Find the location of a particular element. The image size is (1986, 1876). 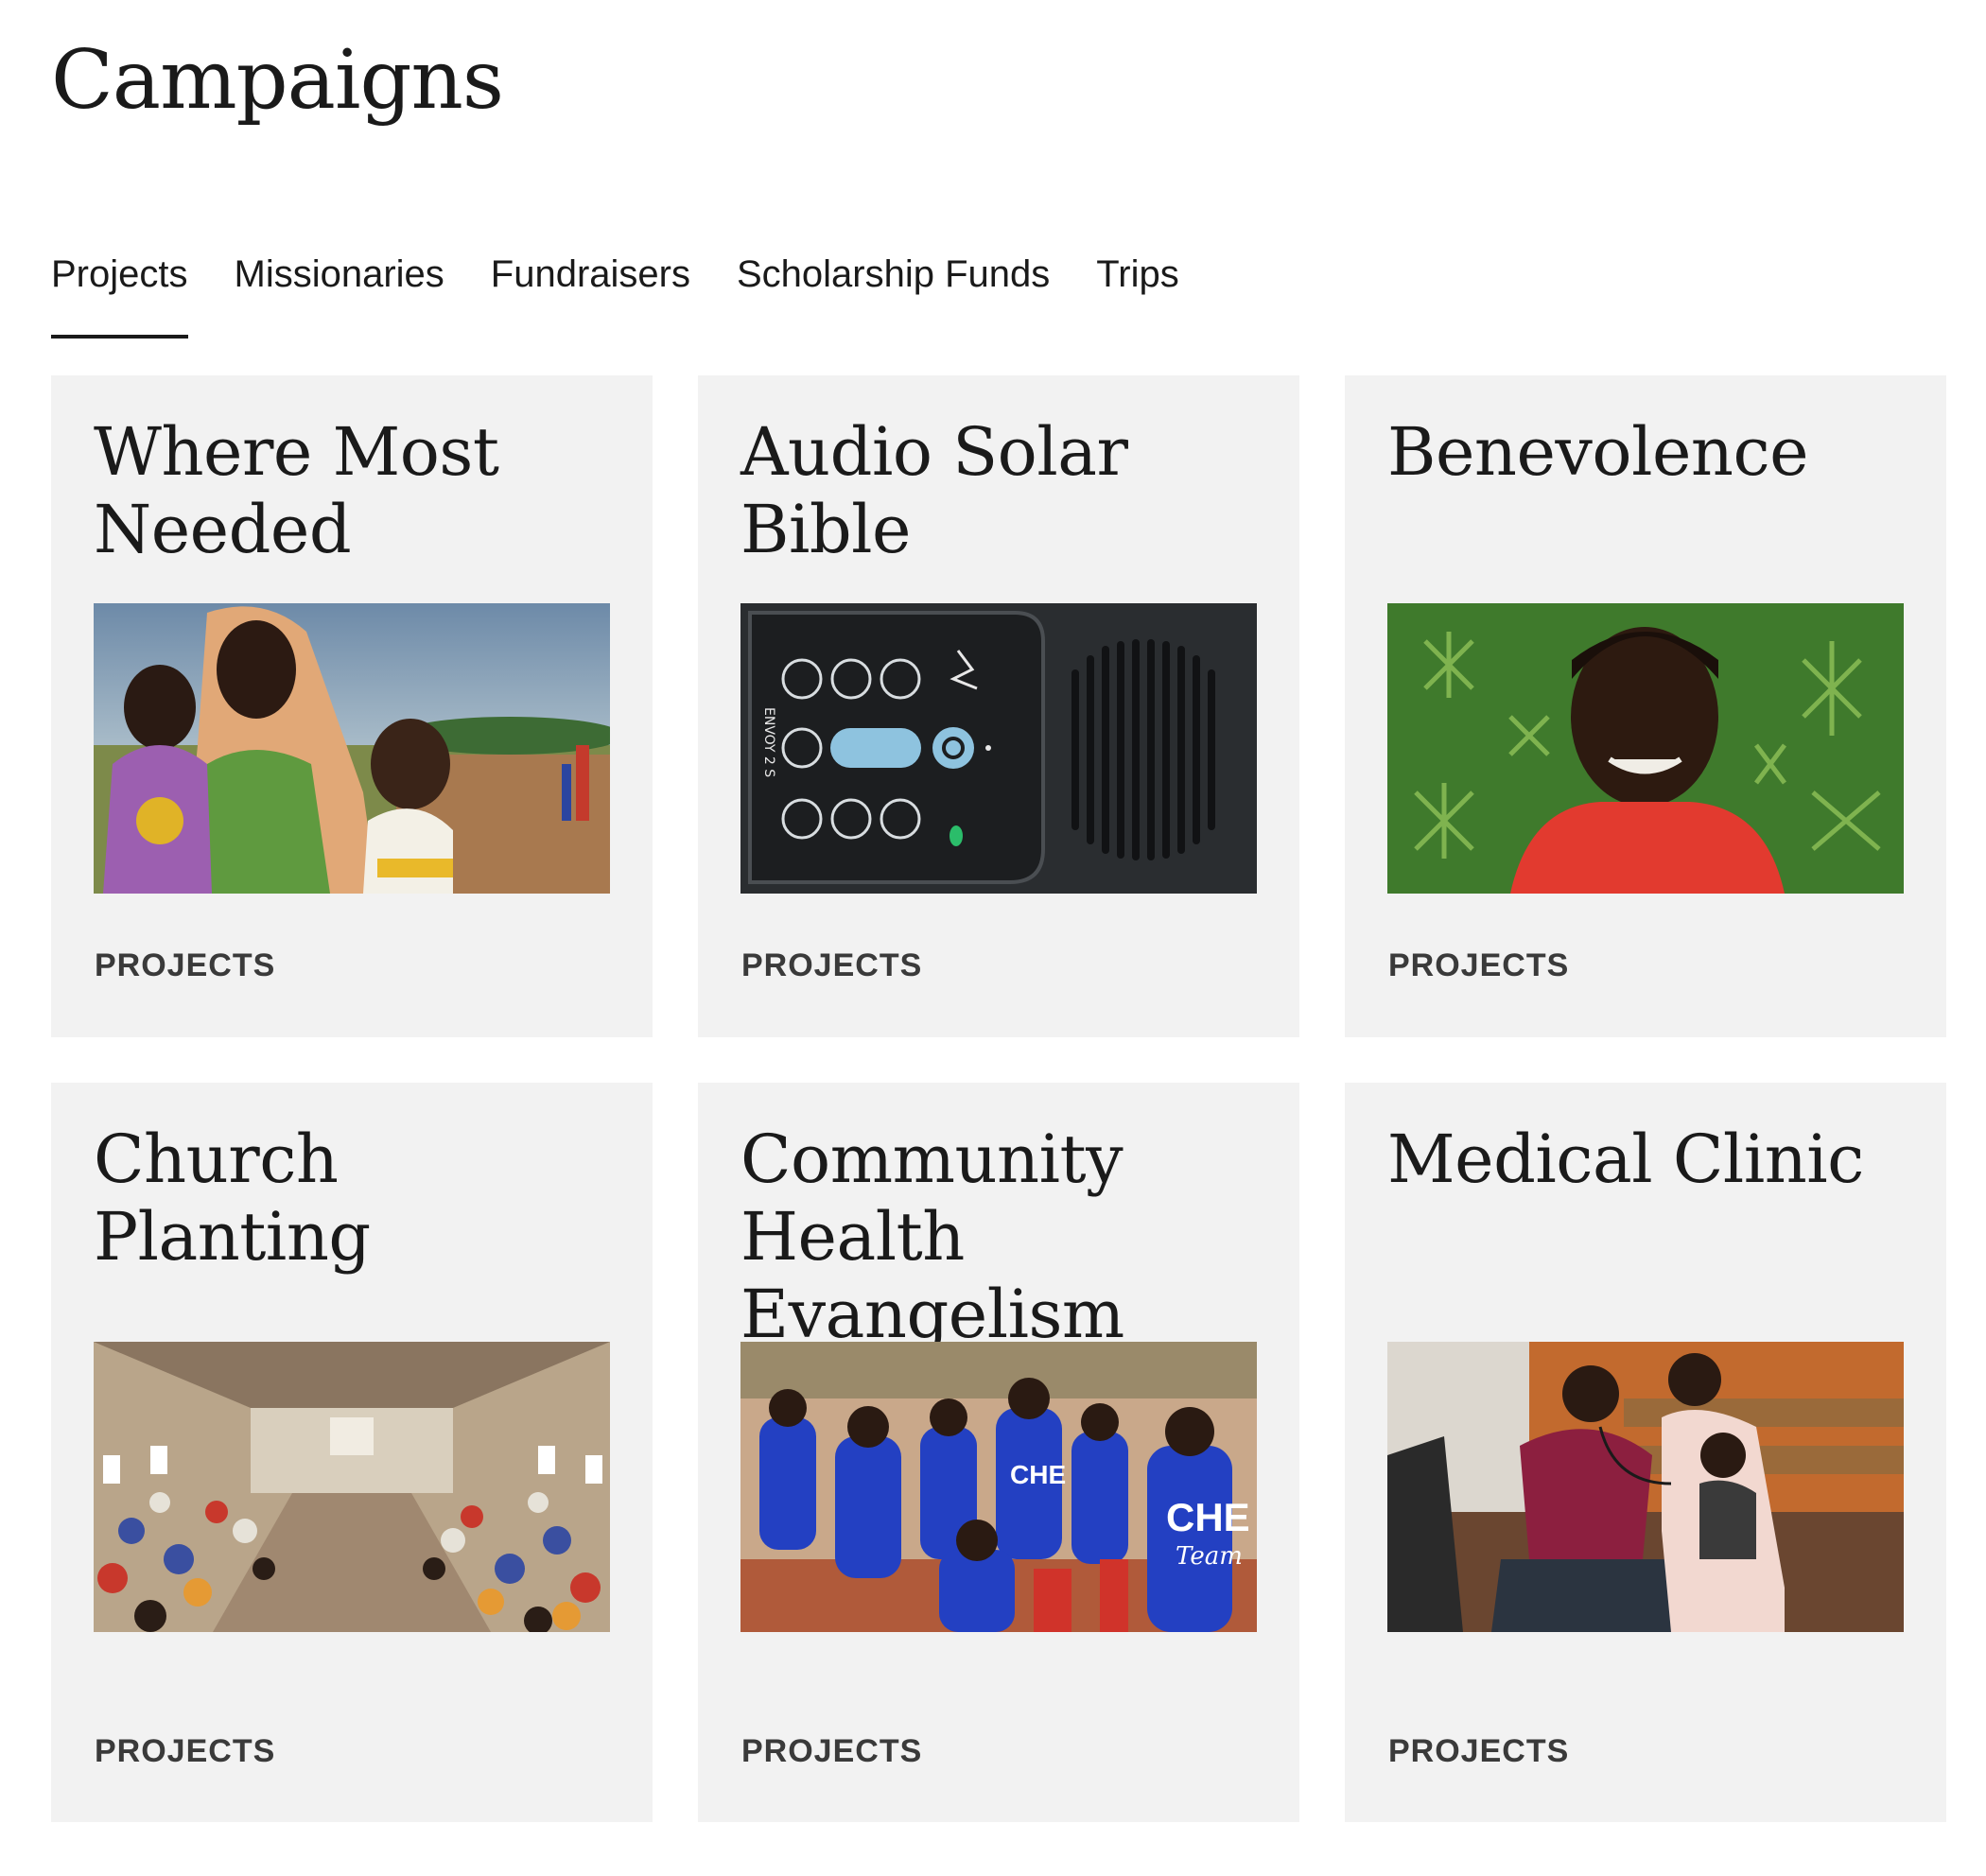

card-image: CHE Team CHE is located at coordinates (998, 1487).